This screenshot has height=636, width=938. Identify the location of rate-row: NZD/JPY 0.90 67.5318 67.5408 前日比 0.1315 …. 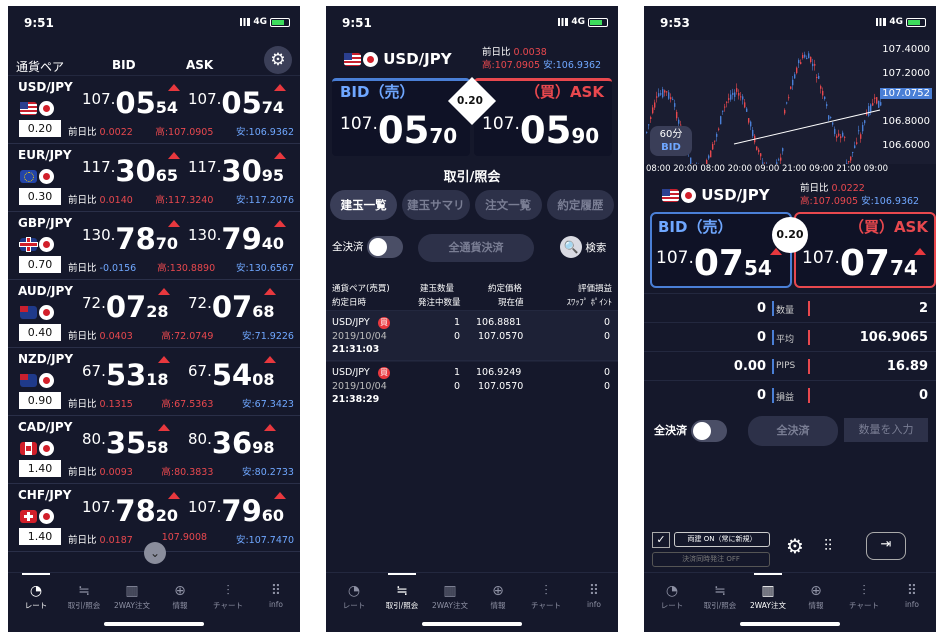
(154, 382).